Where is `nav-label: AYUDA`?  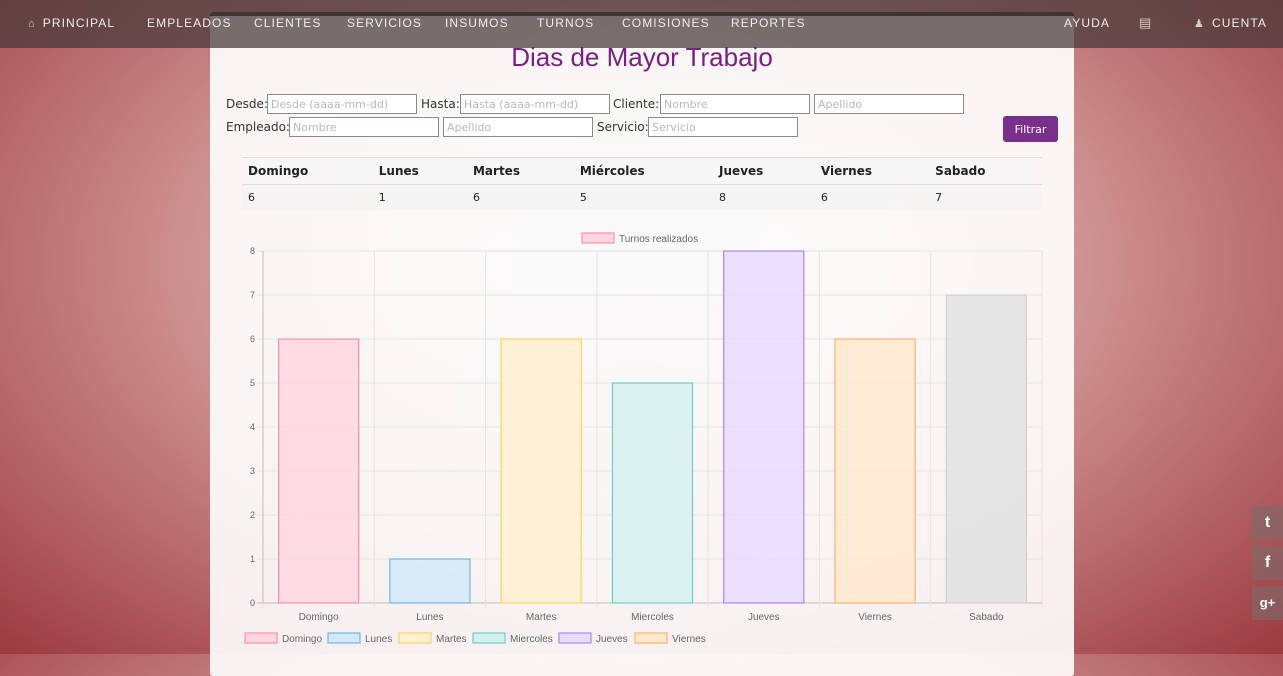 nav-label: AYUDA is located at coordinates (1087, 23).